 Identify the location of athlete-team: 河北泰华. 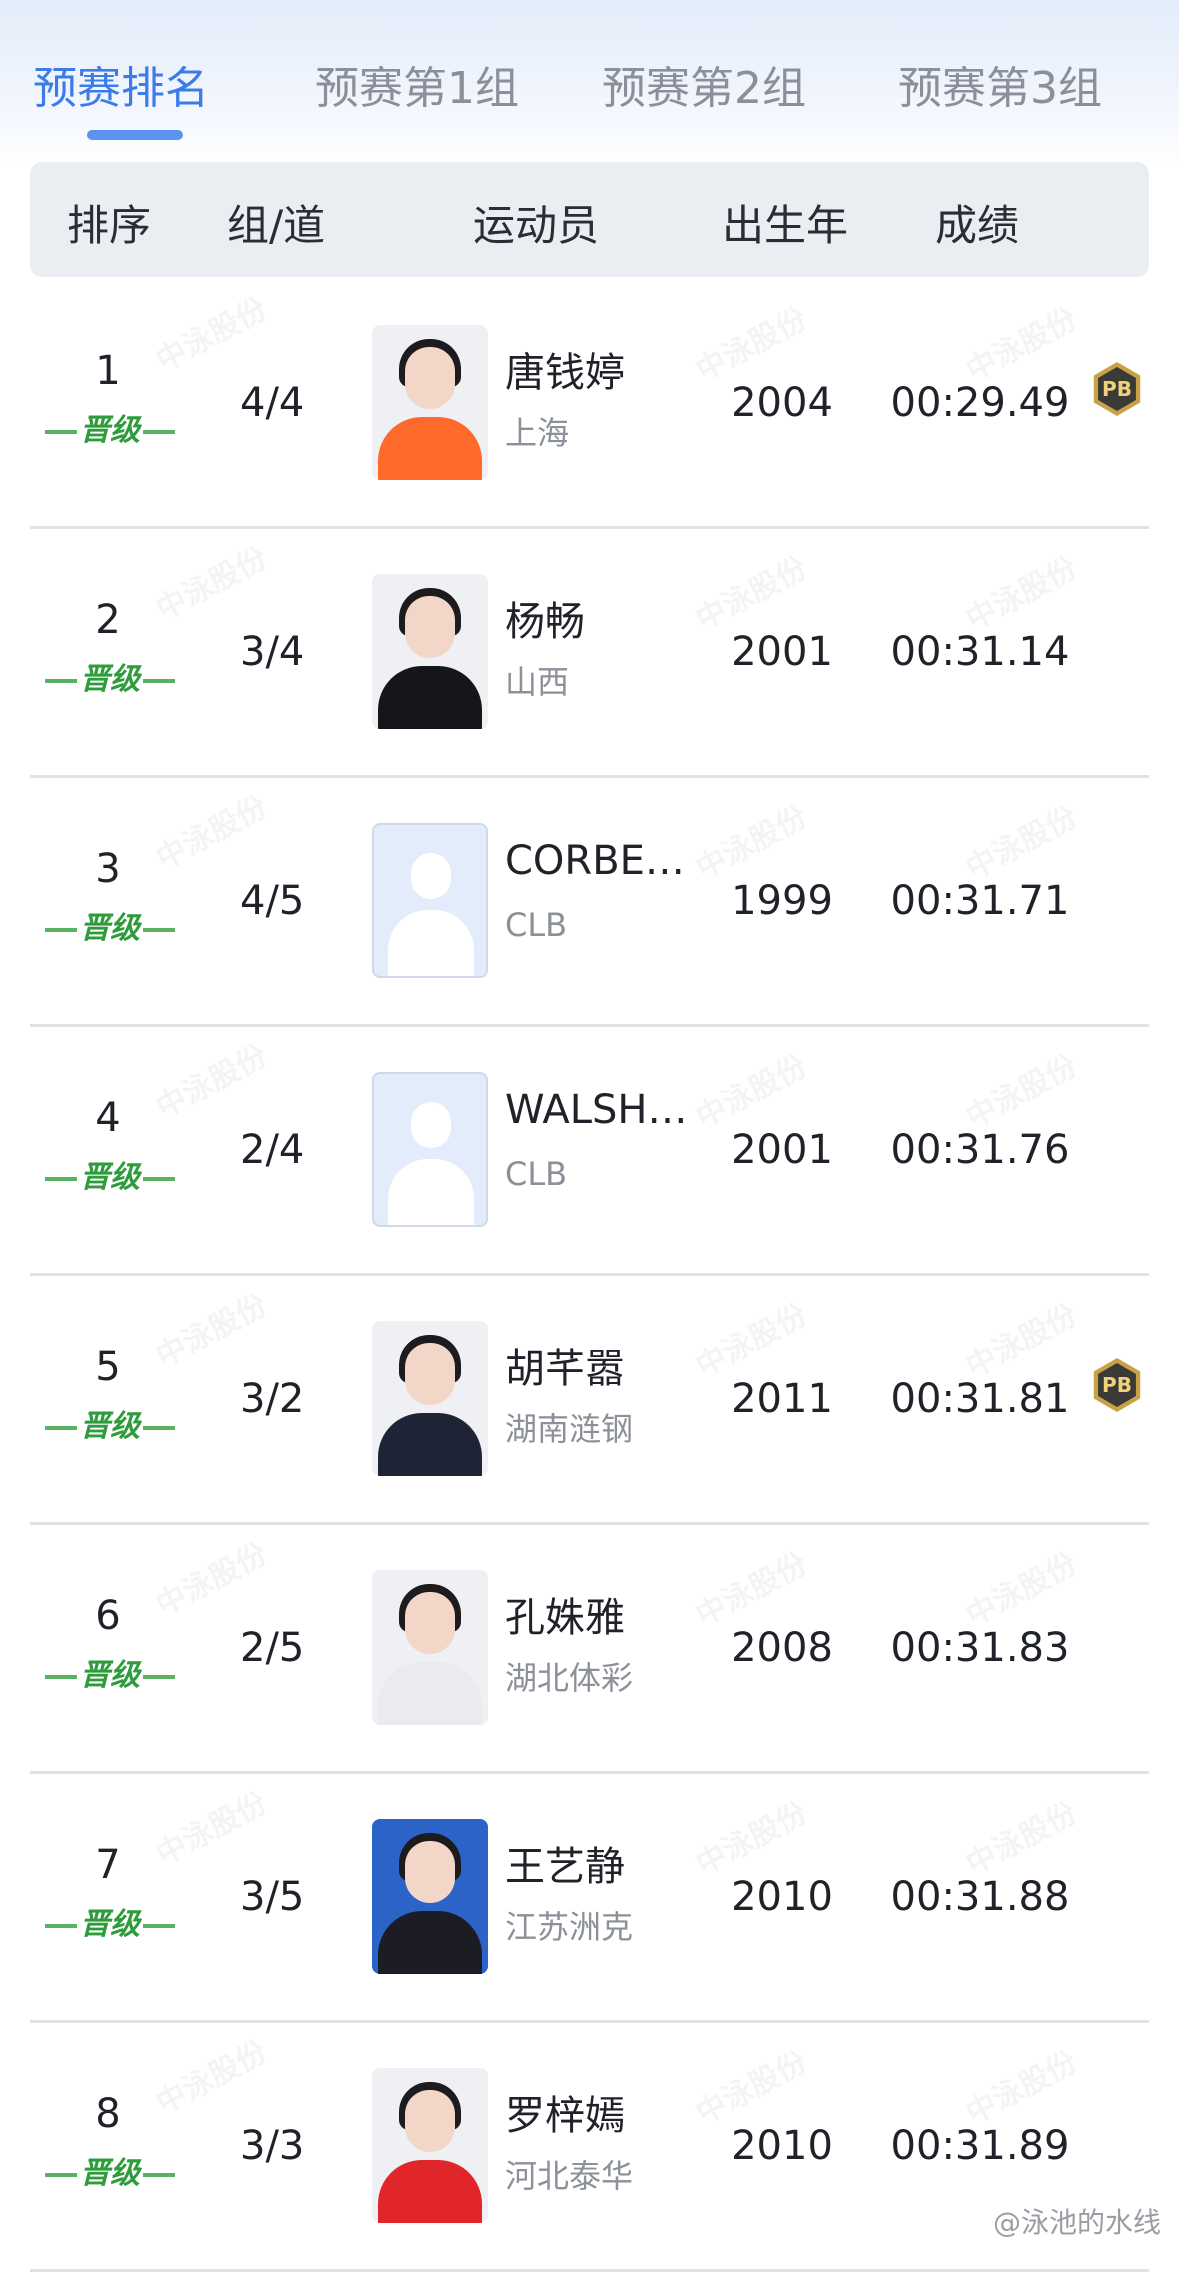
(569, 2176).